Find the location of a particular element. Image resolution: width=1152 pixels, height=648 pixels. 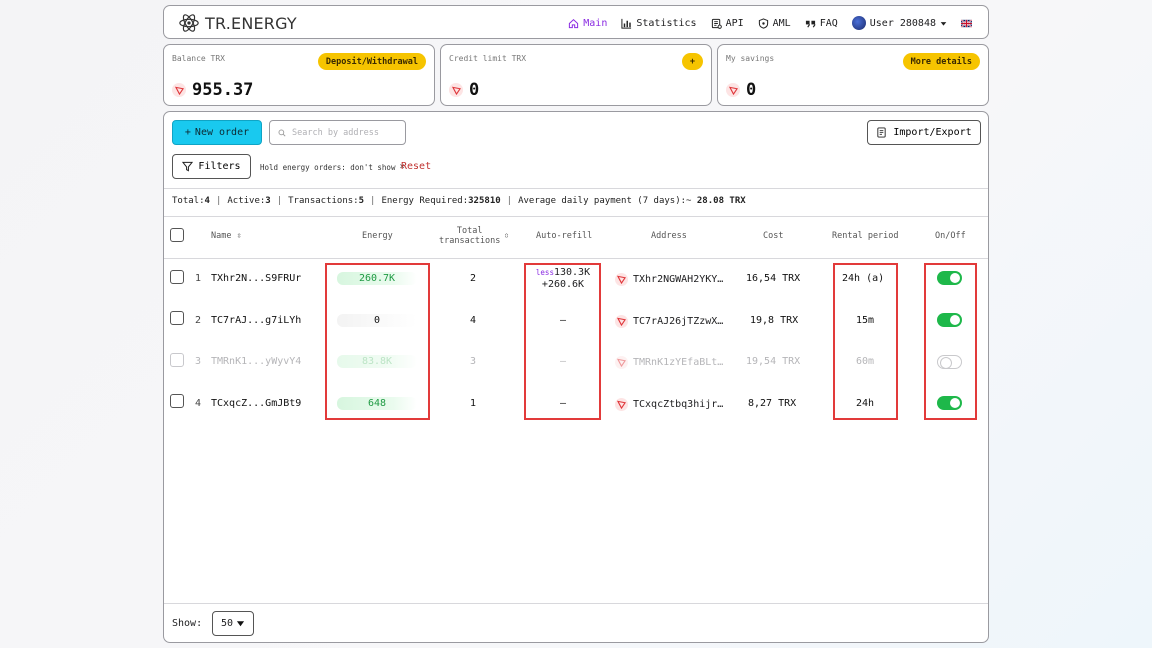

col-address-header: Address is located at coordinates (669, 236).